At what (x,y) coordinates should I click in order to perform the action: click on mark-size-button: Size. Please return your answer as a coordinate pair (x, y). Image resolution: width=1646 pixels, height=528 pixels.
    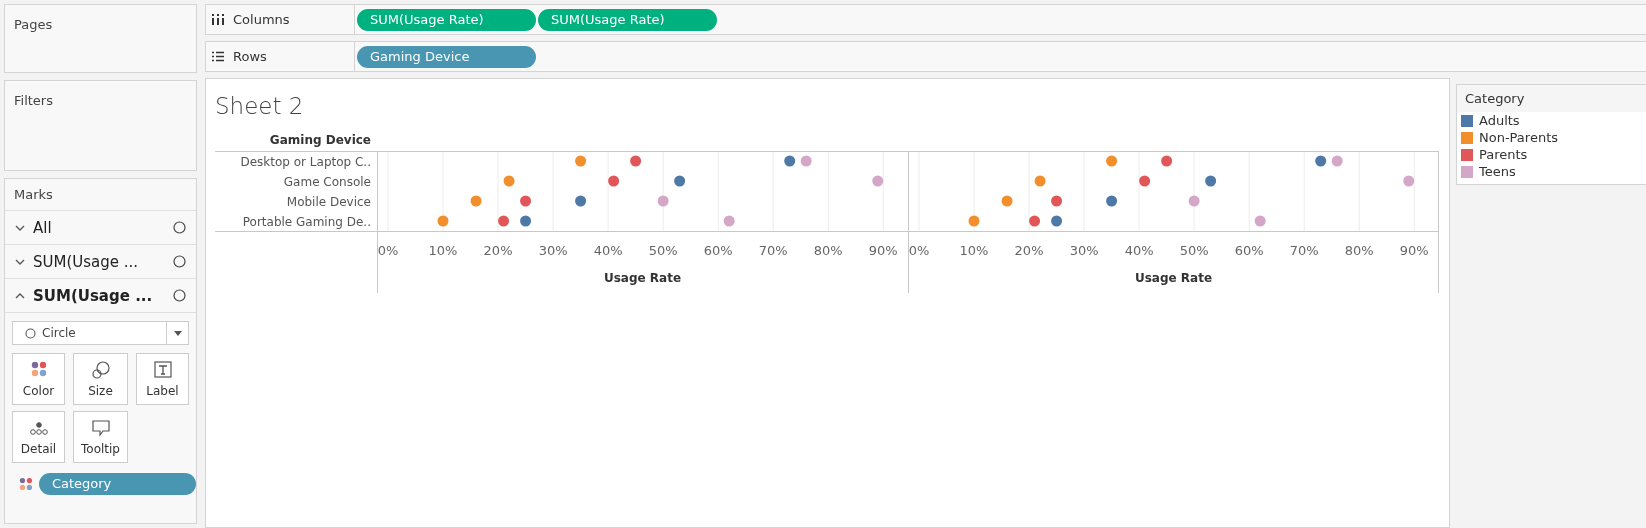
    Looking at the image, I should click on (100, 379).